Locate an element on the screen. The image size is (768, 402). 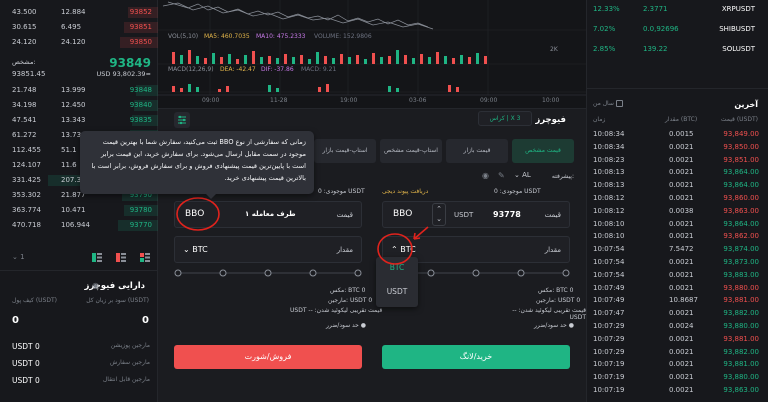
spread-label: مشخص: is located at coordinates (24, 62).